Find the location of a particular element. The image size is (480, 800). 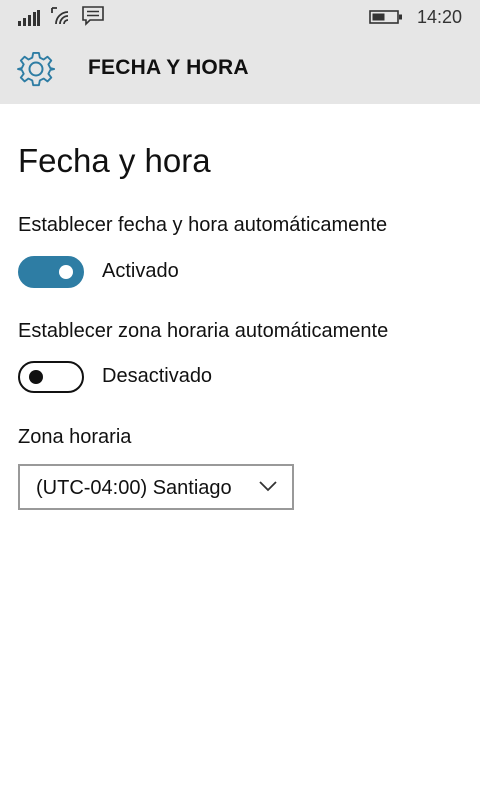

auto-timezone-state: Desactivado is located at coordinates (157, 376).